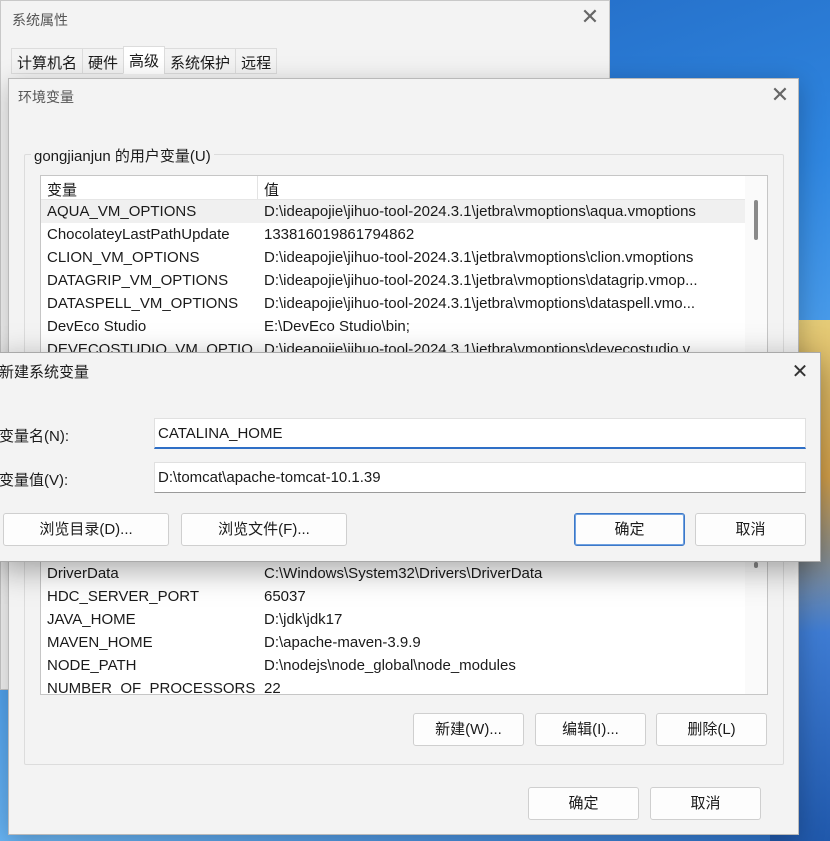  Describe the element at coordinates (629, 529) in the screenshot. I see `new-ok-button: 确定` at that location.